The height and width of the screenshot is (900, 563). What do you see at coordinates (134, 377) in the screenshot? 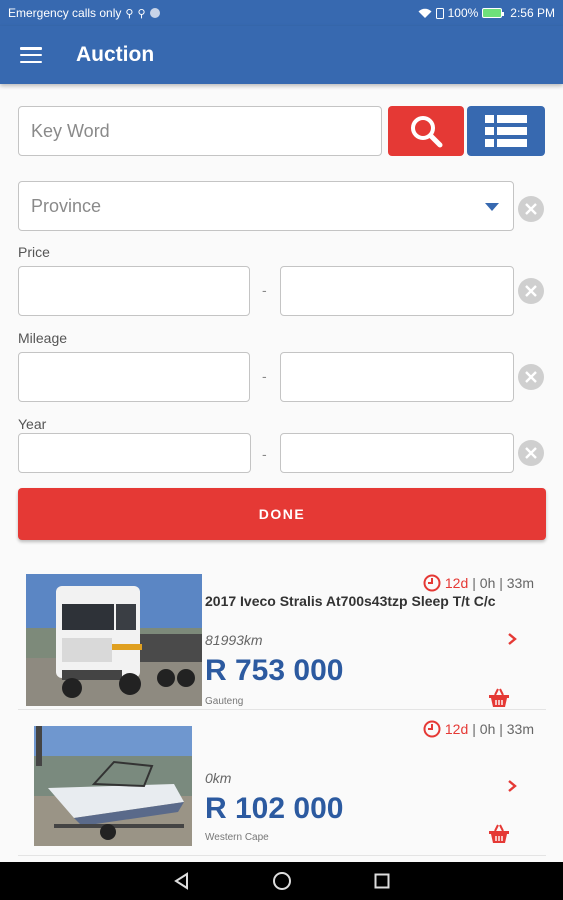
I see `mileage-min-input` at bounding box center [134, 377].